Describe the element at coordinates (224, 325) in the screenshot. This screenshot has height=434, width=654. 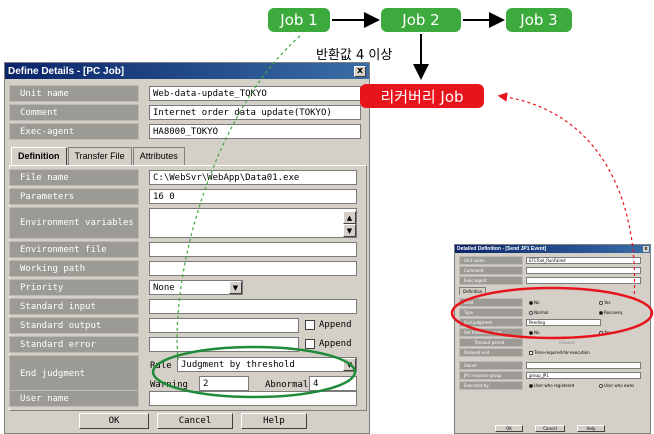
I see `std-output-field` at that location.